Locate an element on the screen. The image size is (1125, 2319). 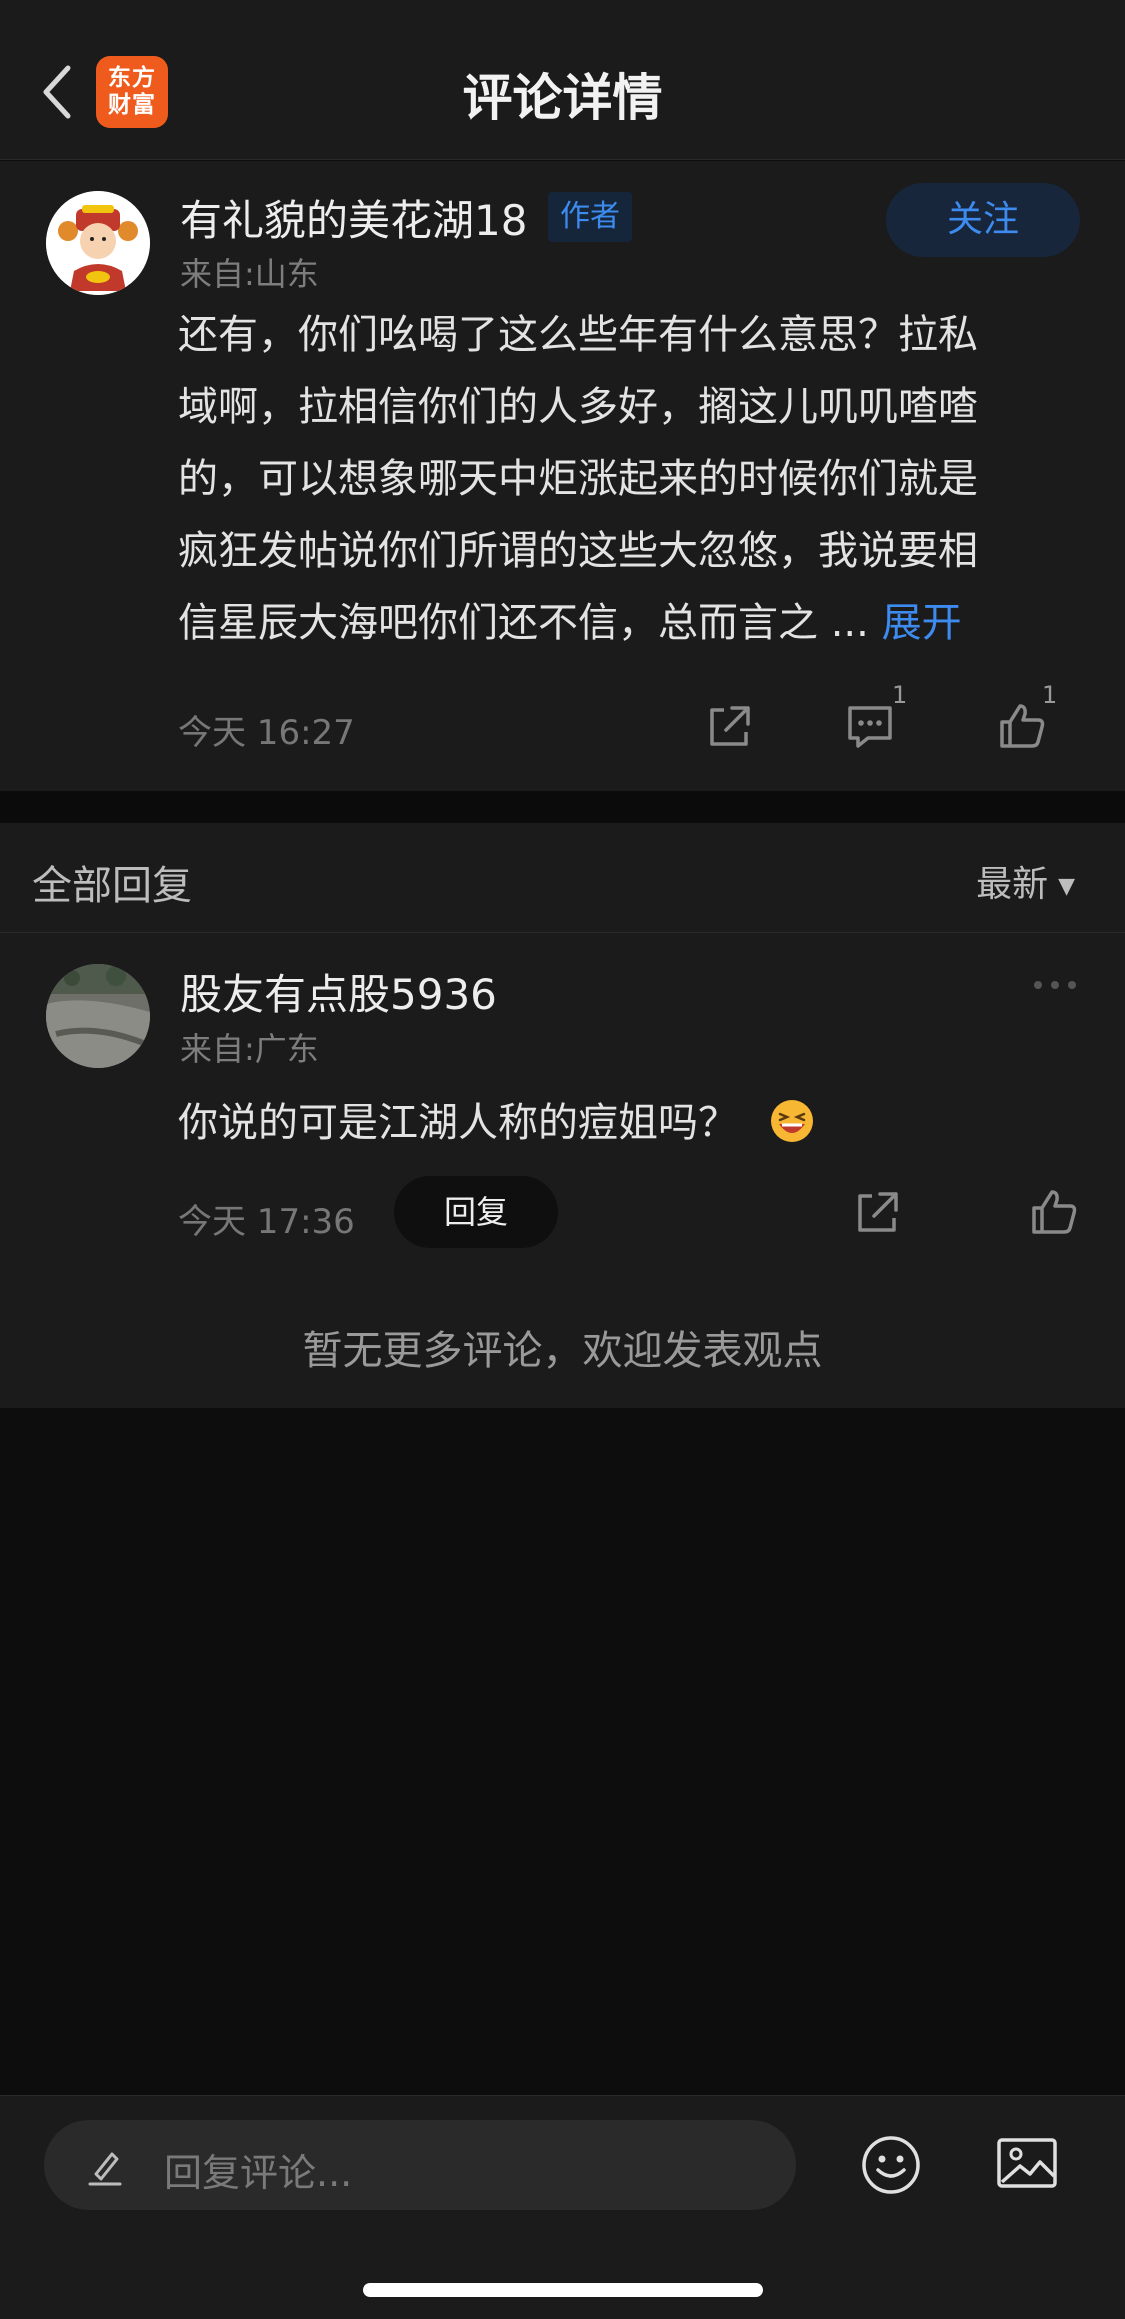
author-badge: 作者 is located at coordinates (590, 217).